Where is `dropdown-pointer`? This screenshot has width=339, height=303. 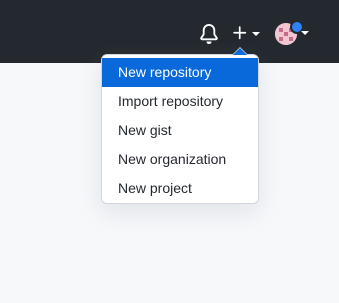
dropdown-pointer is located at coordinates (240, 51).